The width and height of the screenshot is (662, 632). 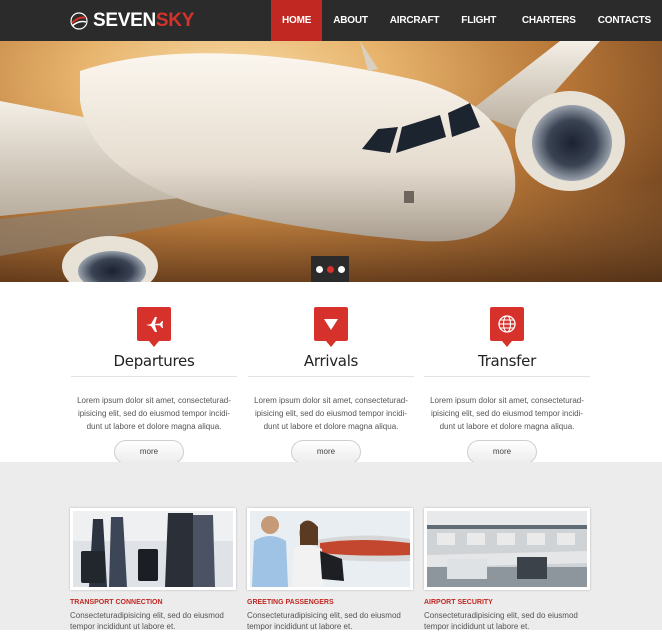 I want to click on logo: SEVENSKY, so click(x=132, y=21).